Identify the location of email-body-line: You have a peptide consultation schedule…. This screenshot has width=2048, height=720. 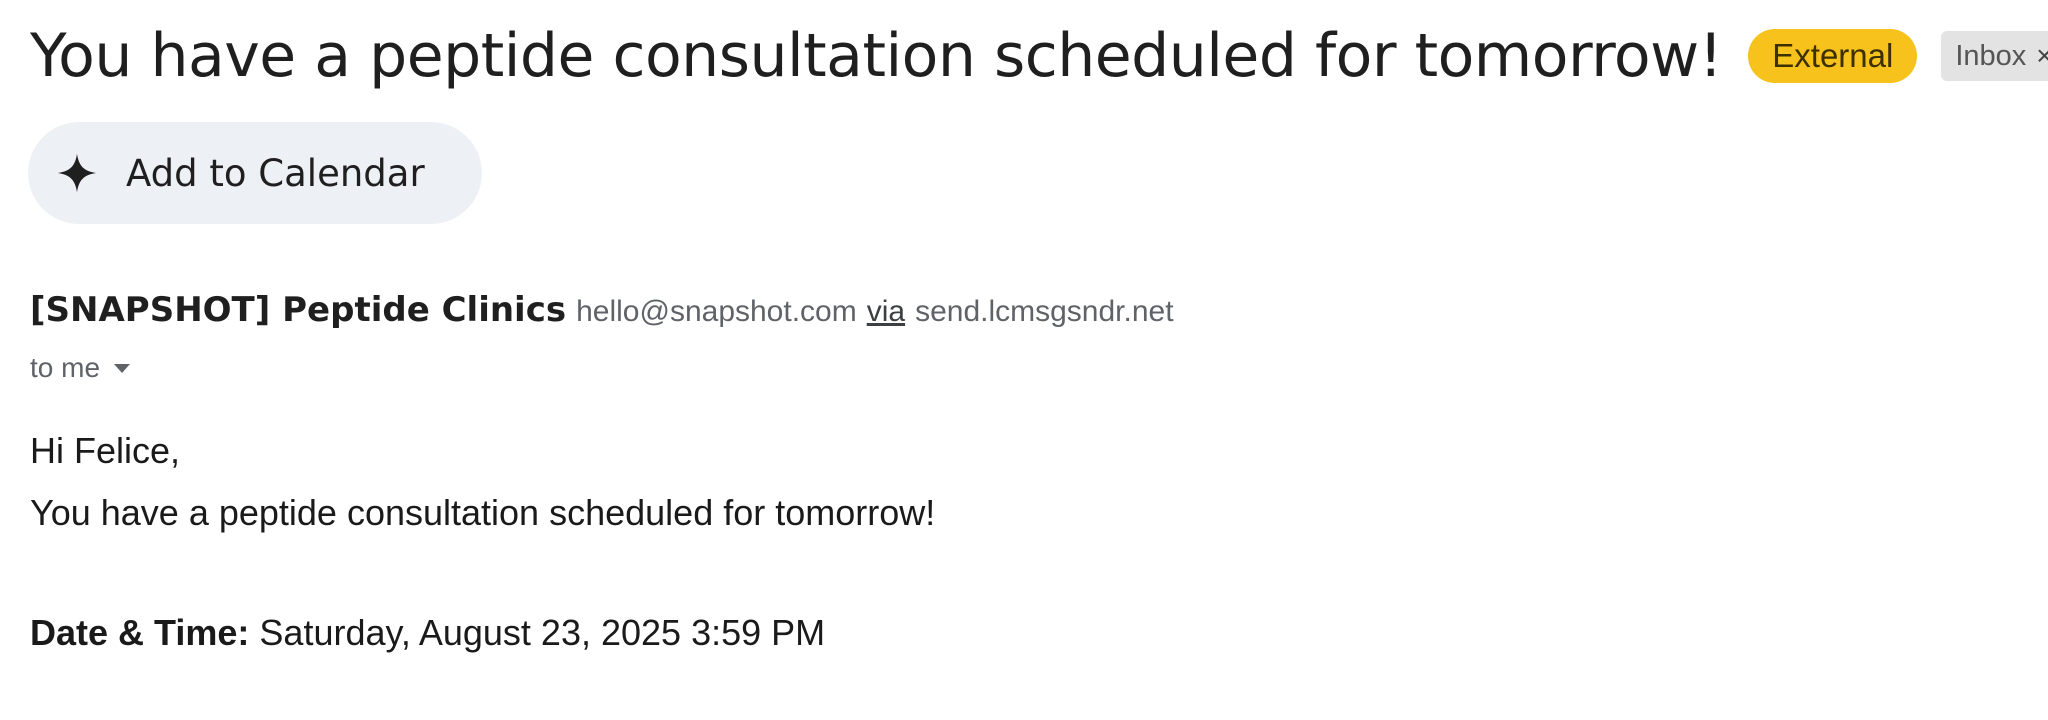
(483, 512).